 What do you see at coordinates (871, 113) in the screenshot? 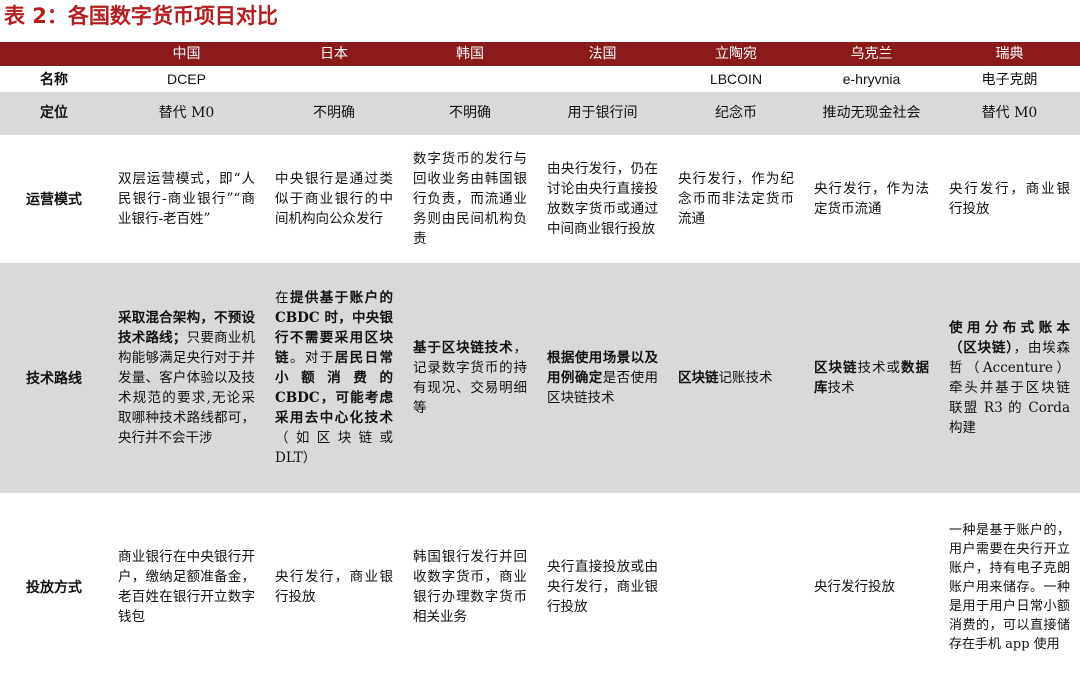
I see `position-ukraine: 推动无现金社会` at bounding box center [871, 113].